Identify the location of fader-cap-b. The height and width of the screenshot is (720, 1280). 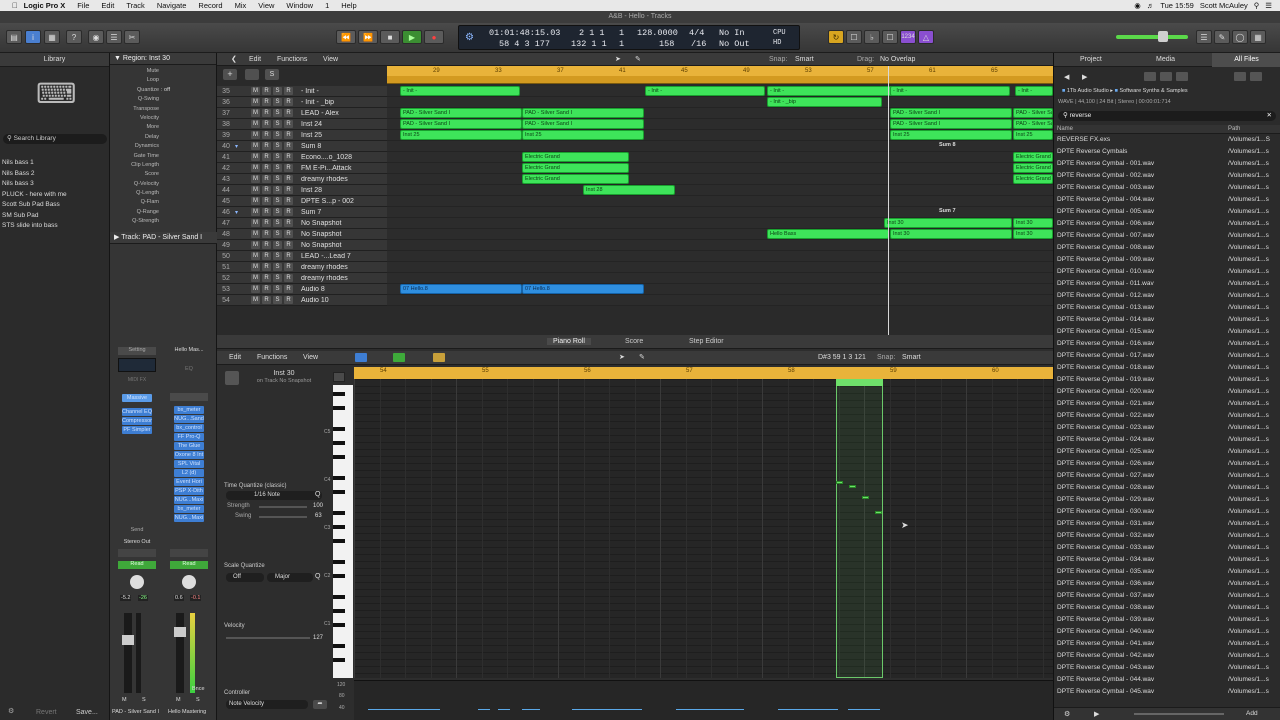
(180, 632).